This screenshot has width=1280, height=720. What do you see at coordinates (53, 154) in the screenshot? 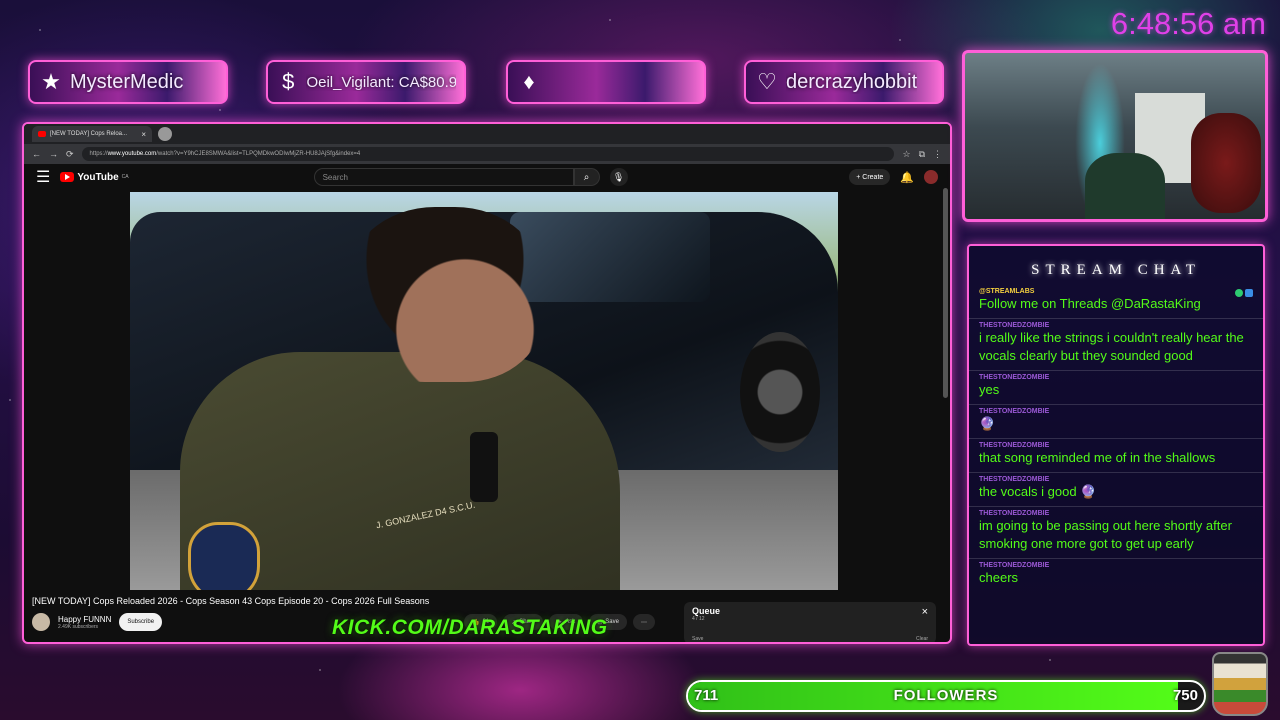
I see `forward-icon: →` at bounding box center [53, 154].